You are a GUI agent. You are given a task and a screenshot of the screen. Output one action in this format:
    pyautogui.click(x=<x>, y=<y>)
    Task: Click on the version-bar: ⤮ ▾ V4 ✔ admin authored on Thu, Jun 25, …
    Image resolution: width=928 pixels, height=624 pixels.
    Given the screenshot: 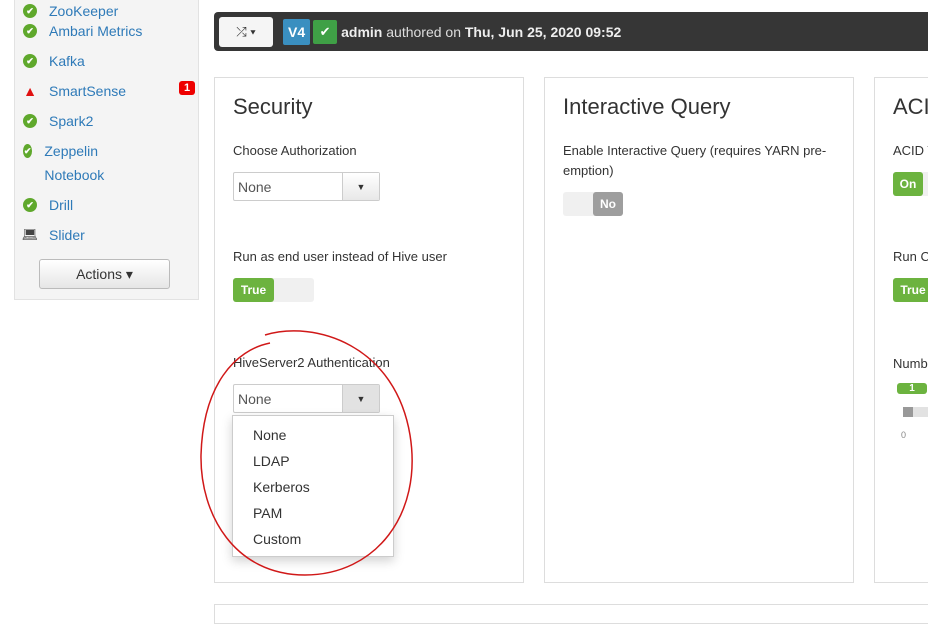 What is the action you would take?
    pyautogui.click(x=571, y=31)
    